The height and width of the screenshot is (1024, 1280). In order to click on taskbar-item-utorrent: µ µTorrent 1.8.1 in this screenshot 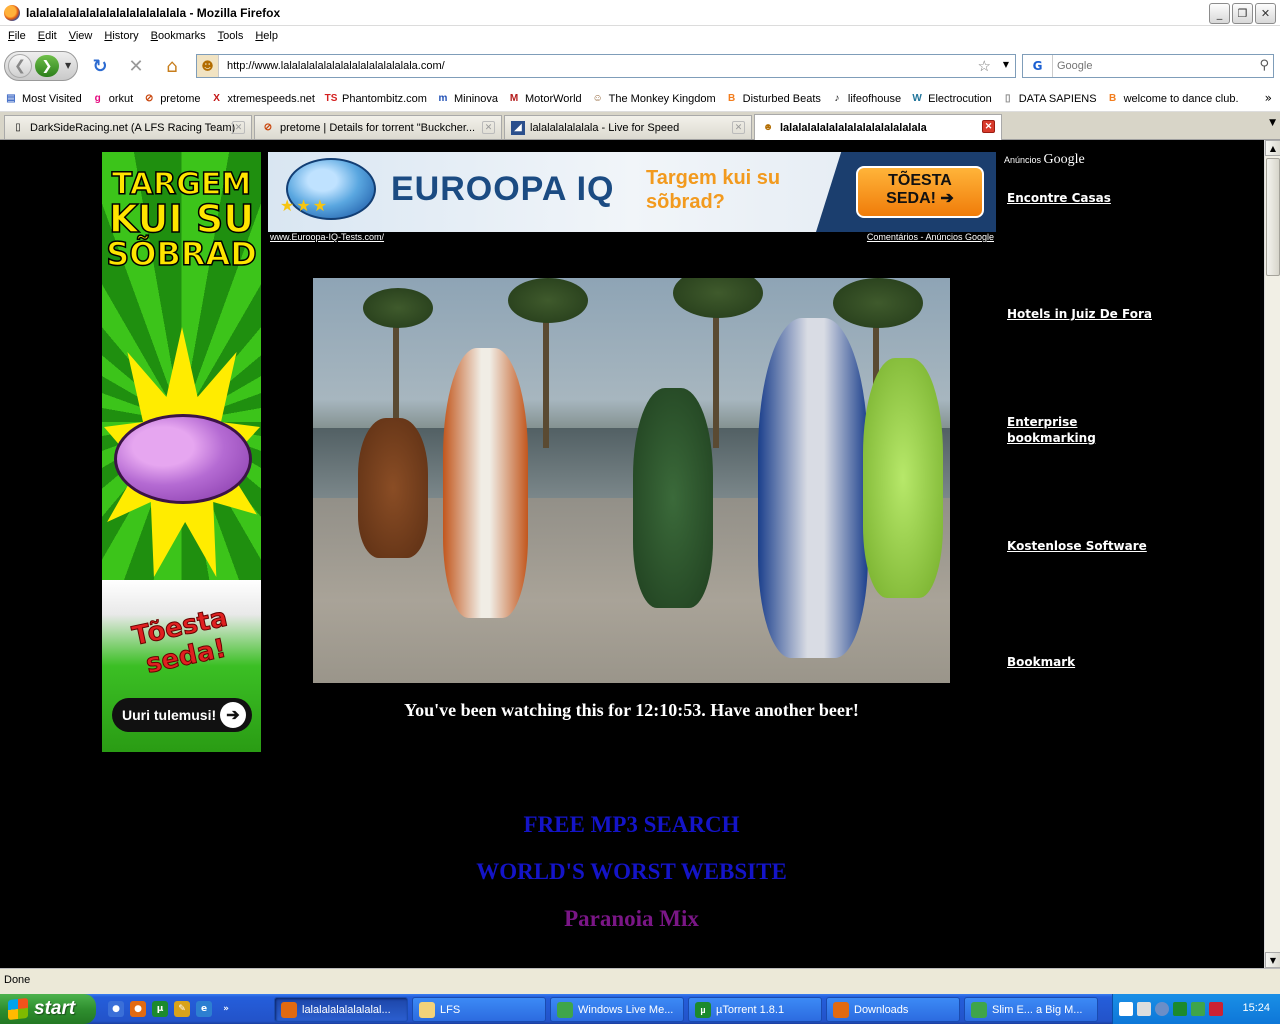, I will do `click(755, 1009)`.